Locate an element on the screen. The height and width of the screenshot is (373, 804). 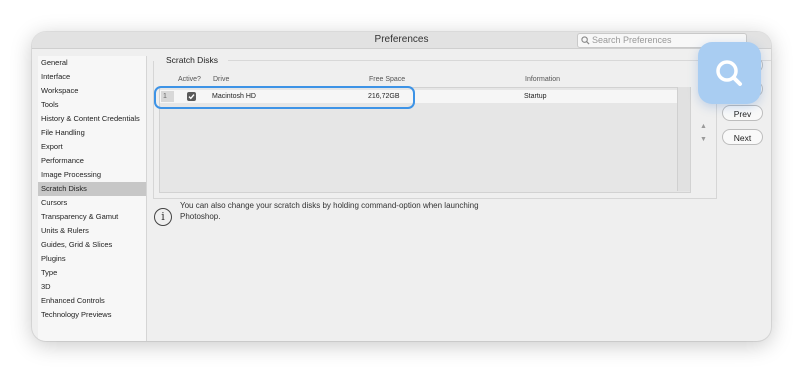
sidebar-item-scratch-disks: Scratch Disks is located at coordinates (92, 189).